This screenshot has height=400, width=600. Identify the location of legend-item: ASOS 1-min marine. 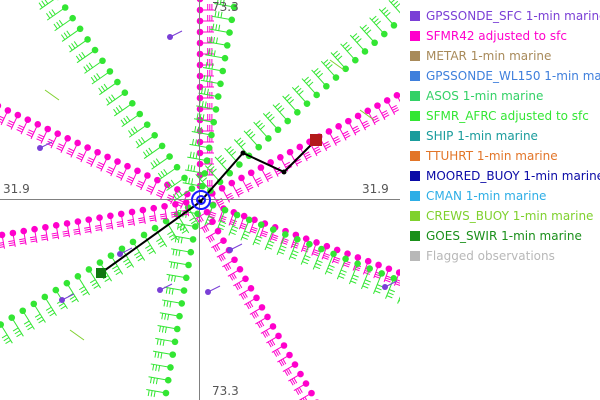
(476, 96).